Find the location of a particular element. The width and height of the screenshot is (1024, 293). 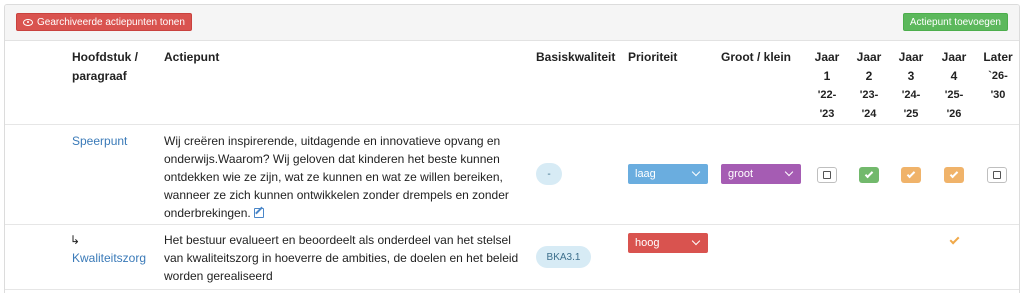

show-archived-label: Gearchiveerde actiepunten tonen is located at coordinates (111, 22).